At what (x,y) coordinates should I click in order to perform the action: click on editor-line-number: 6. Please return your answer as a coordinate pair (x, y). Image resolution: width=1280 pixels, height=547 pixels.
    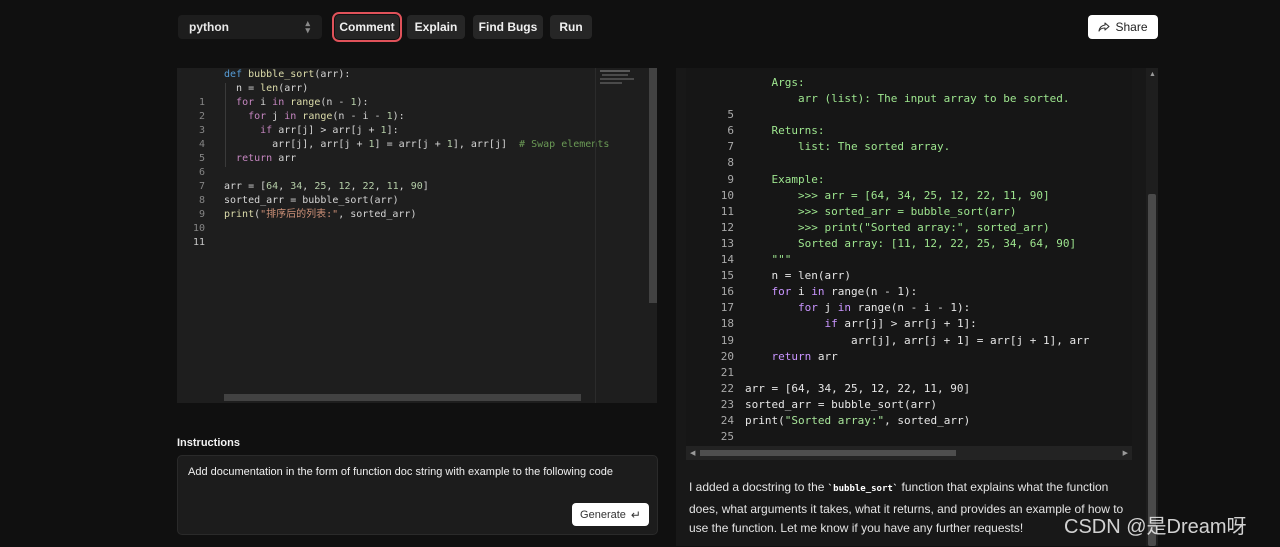
    Looking at the image, I should click on (201, 172).